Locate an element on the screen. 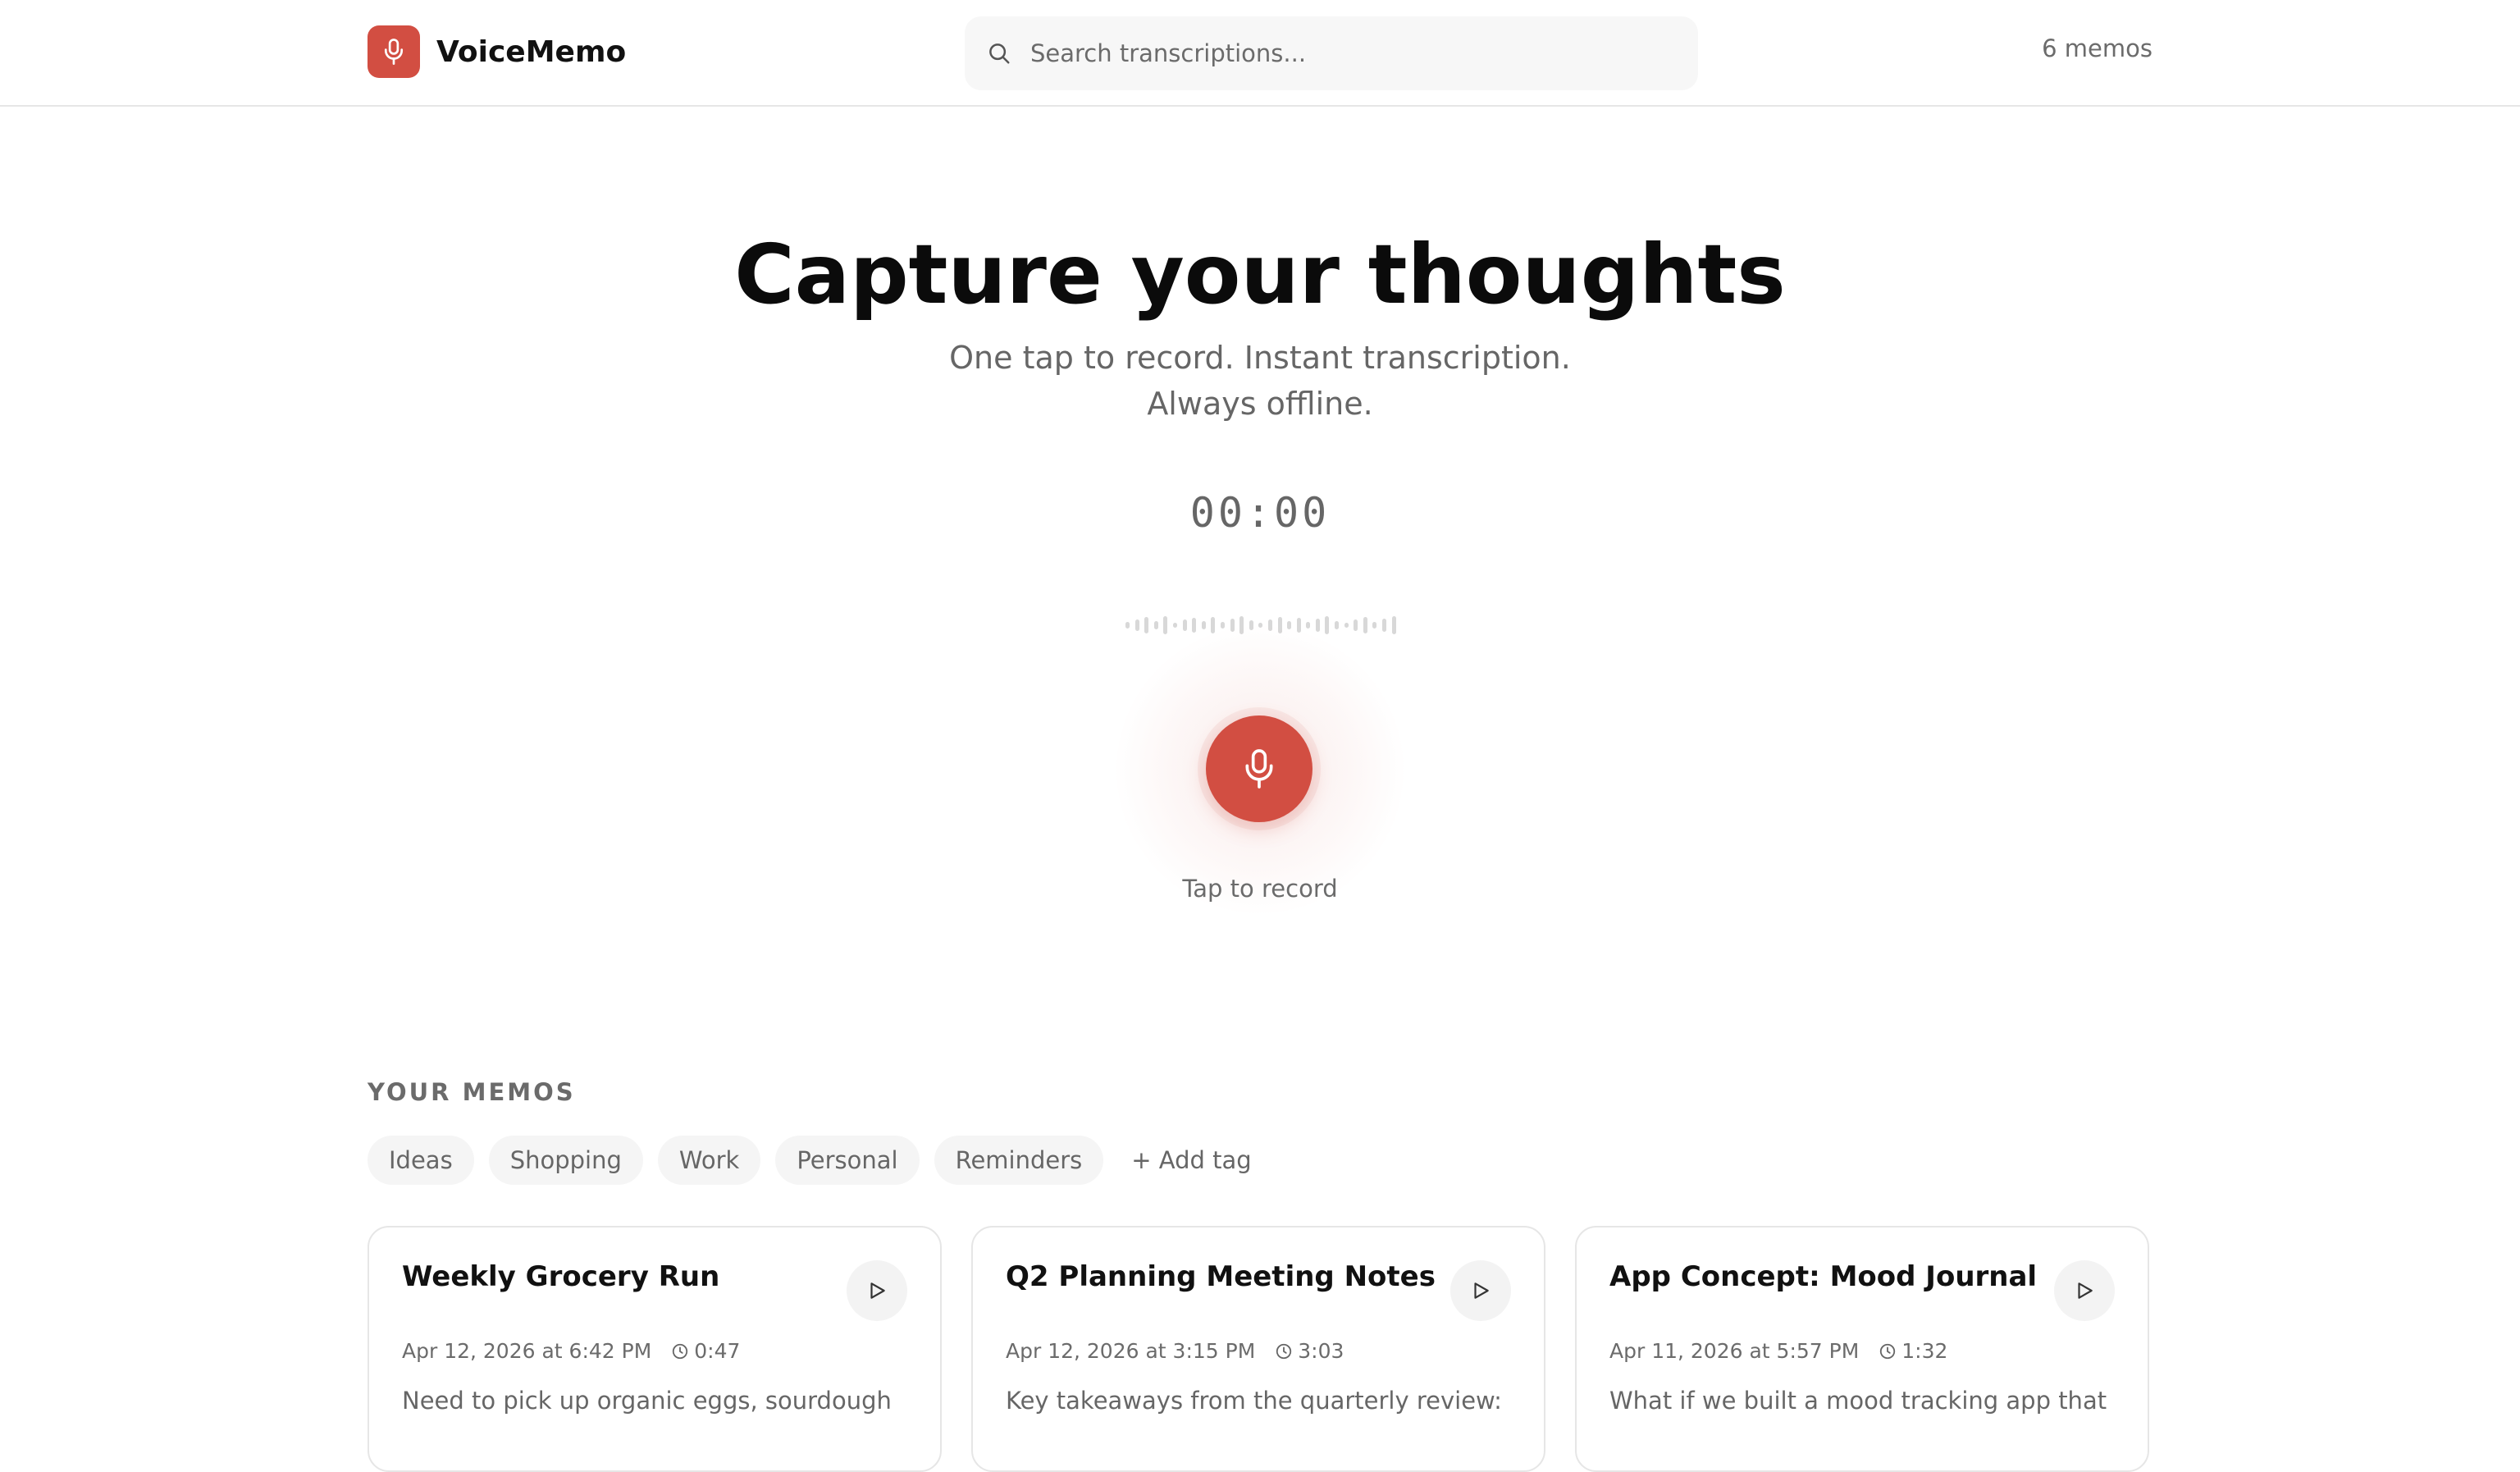 Image resolution: width=2520 pixels, height=1472 pixels. memo-duration: 3:03 is located at coordinates (1321, 1351).